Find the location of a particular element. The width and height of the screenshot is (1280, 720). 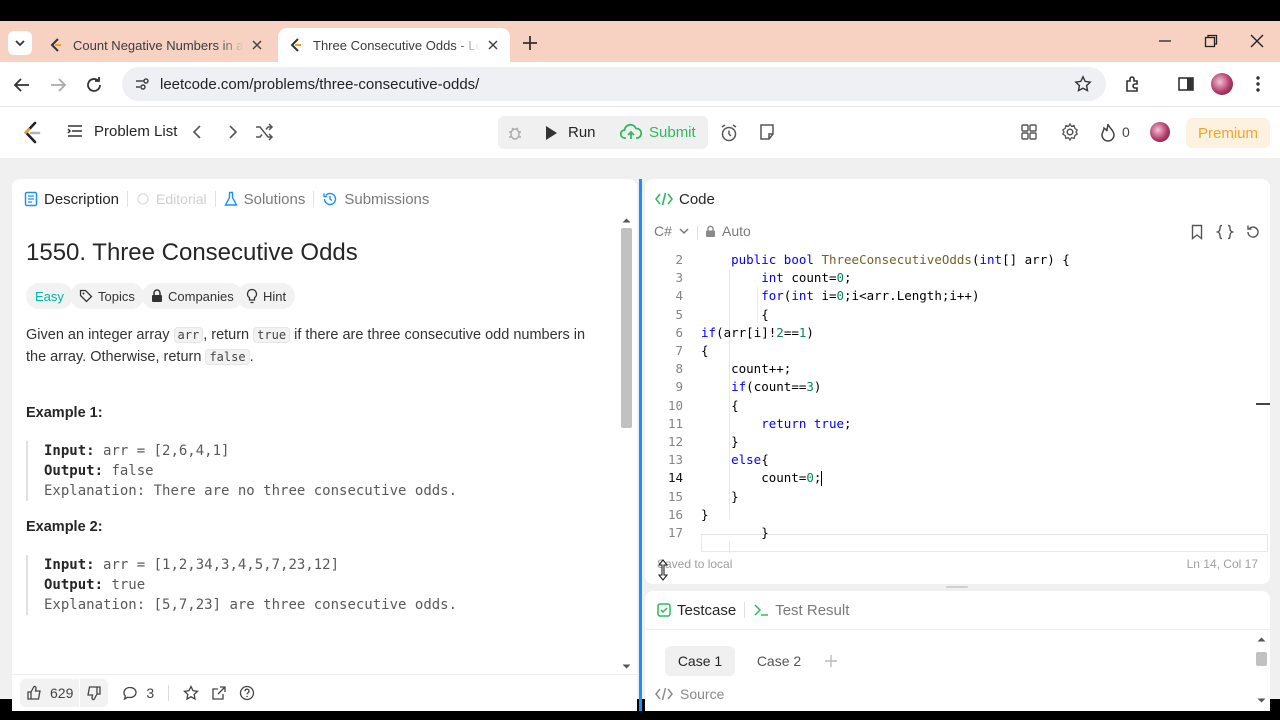

premium-button: Premium is located at coordinates (1228, 133).